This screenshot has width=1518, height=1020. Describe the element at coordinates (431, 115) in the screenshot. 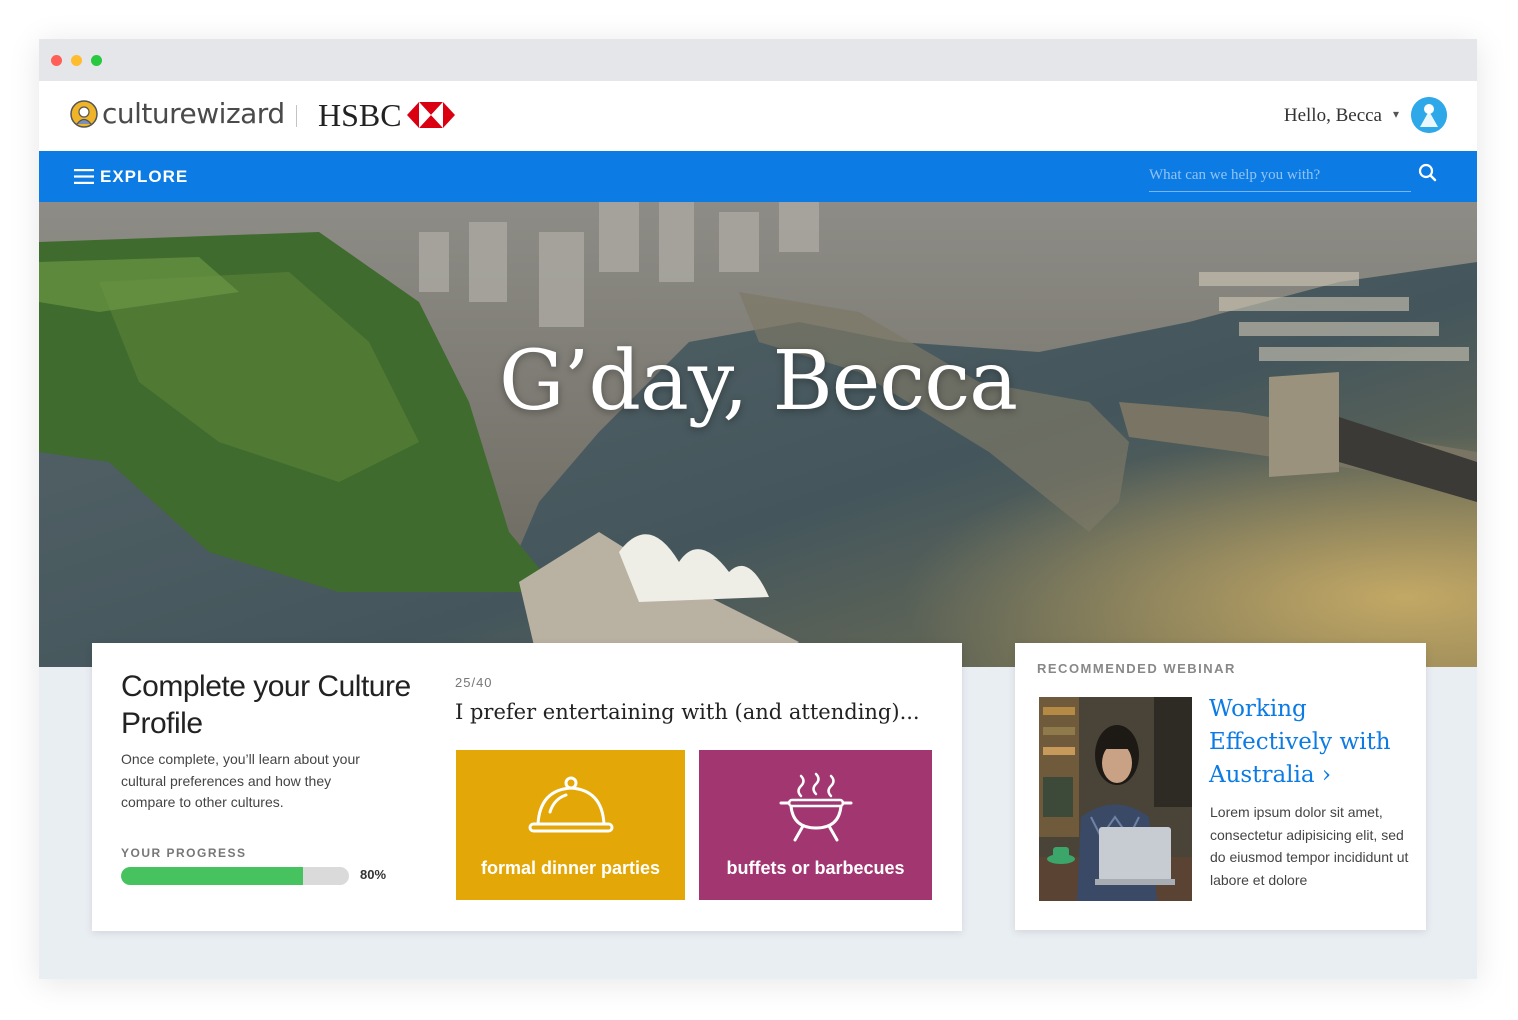

I see `hsbc-hexagon-logo-icon` at that location.